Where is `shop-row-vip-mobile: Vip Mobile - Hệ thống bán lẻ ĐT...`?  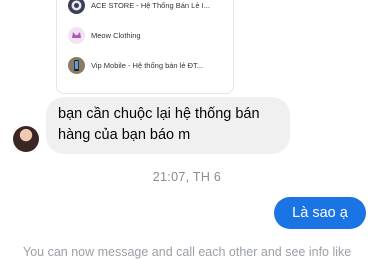
shop-row-vip-mobile: Vip Mobile - Hệ thống bán lẻ ĐT... is located at coordinates (135, 65).